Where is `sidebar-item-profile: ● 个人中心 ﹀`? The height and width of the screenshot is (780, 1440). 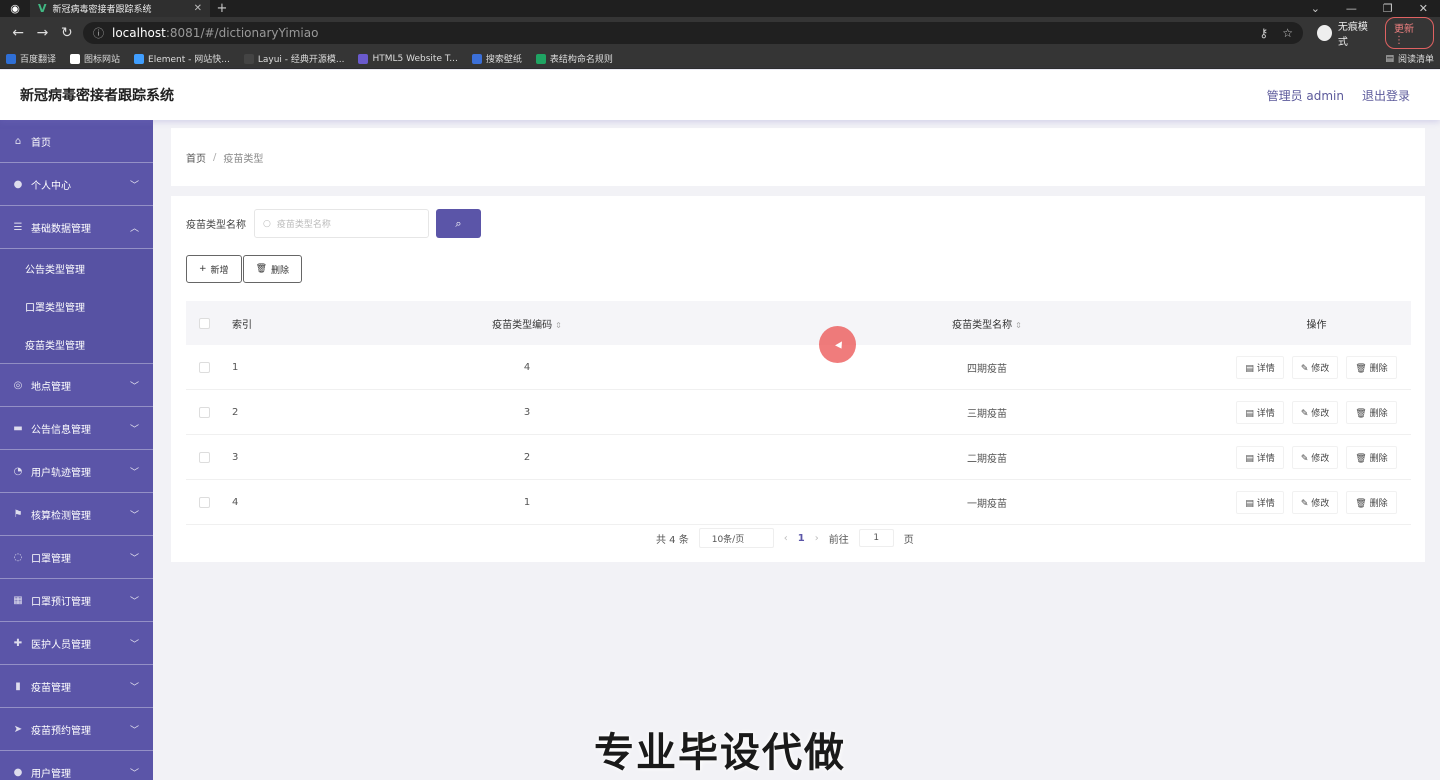 sidebar-item-profile: ● 个人中心 ﹀ is located at coordinates (76, 184).